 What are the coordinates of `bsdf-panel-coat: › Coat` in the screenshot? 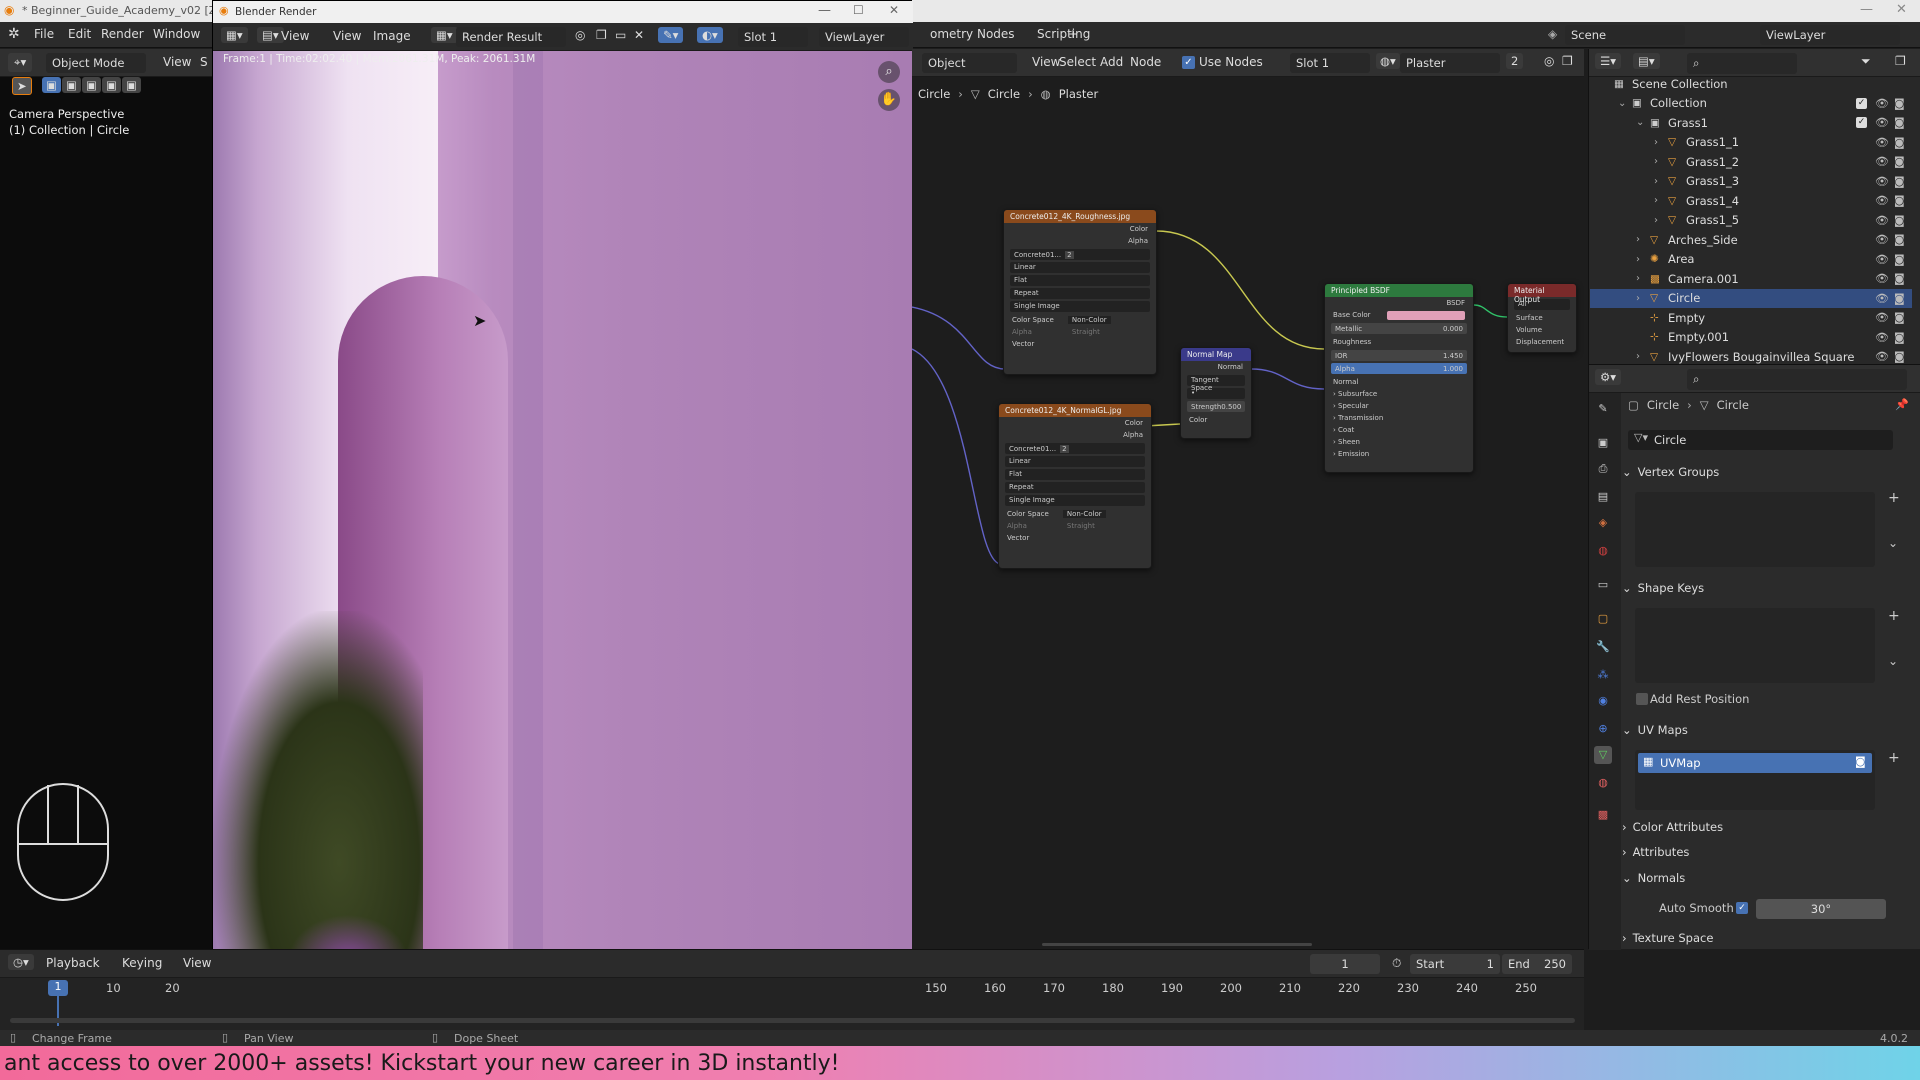 It's located at (1399, 430).